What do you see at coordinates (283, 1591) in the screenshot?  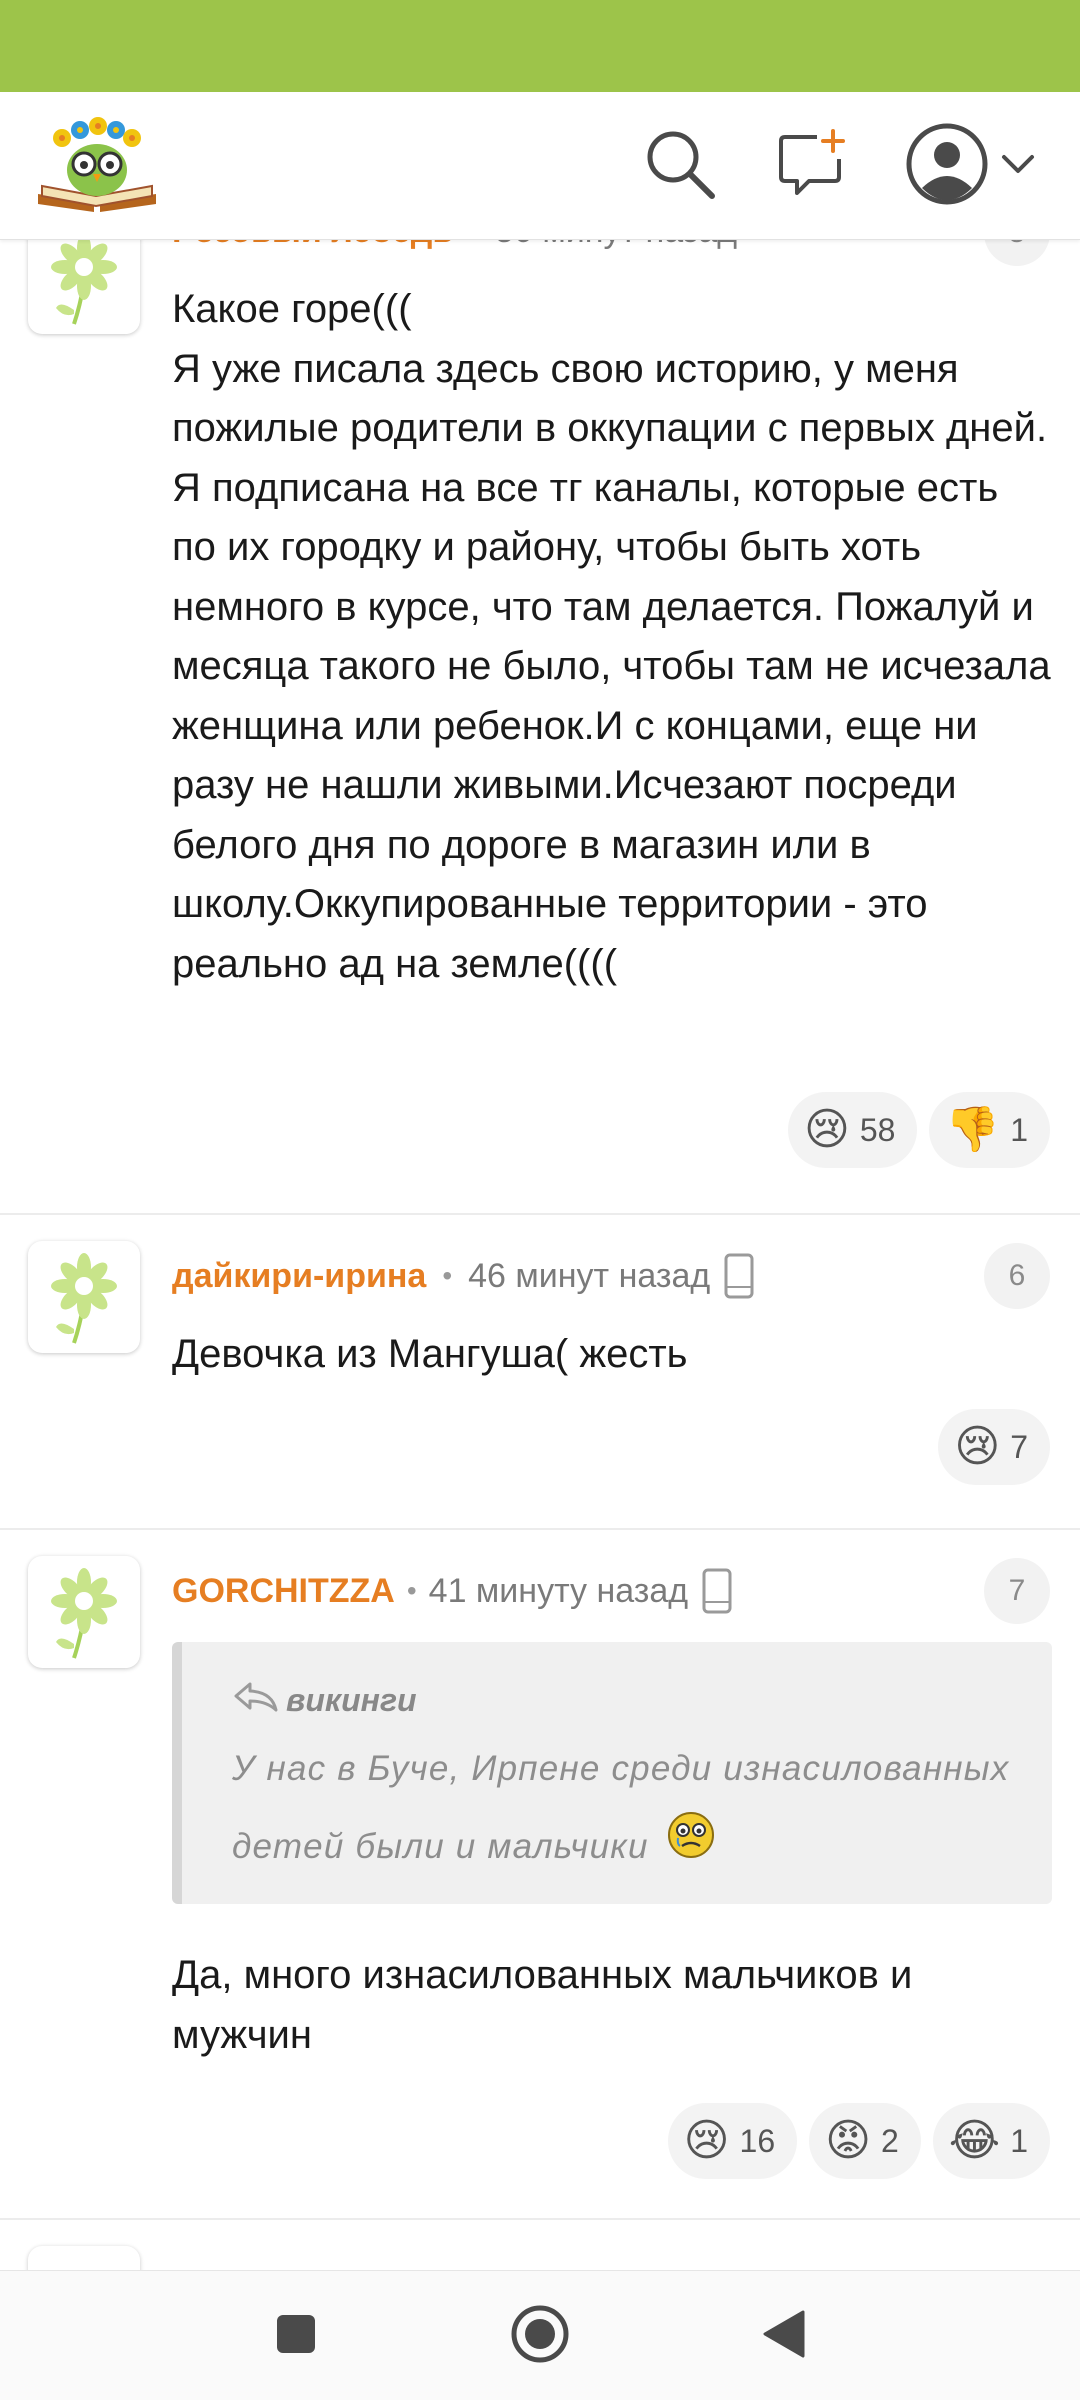 I see `comment-author: GORCHITZZA` at bounding box center [283, 1591].